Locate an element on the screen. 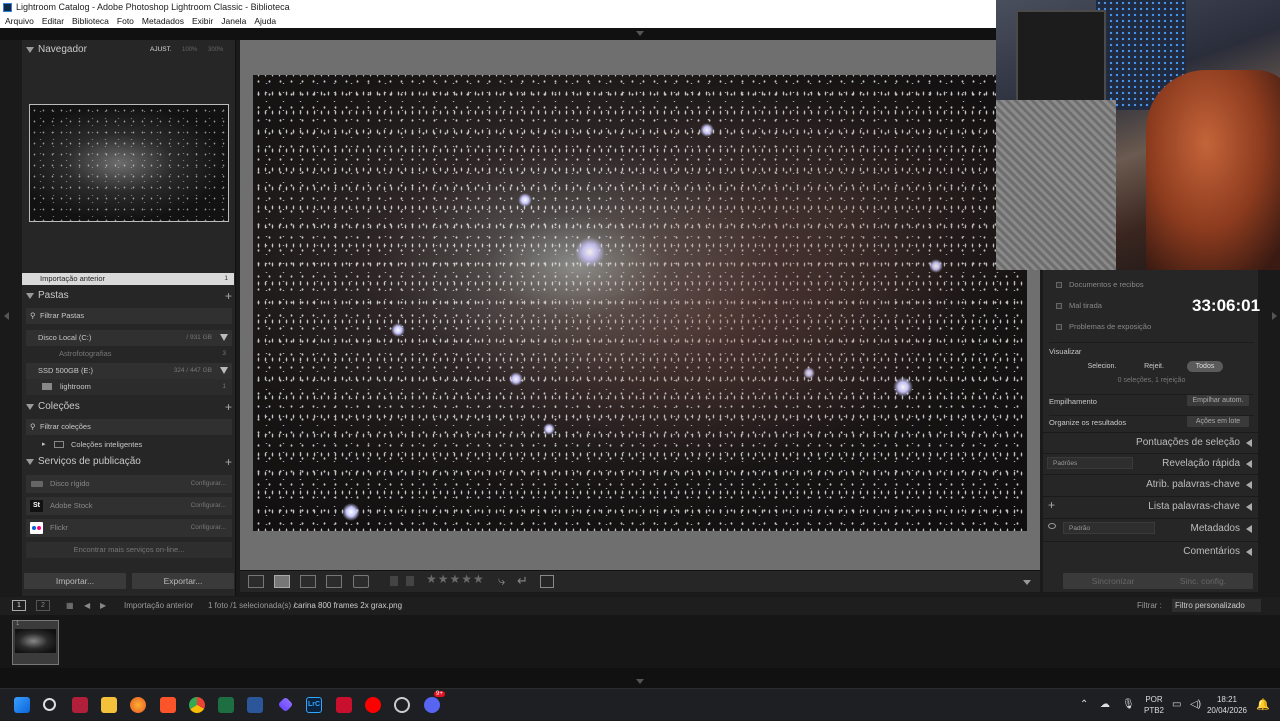 The width and height of the screenshot is (1280, 721). previous-import-row: Importação anterior 1 is located at coordinates (128, 279).